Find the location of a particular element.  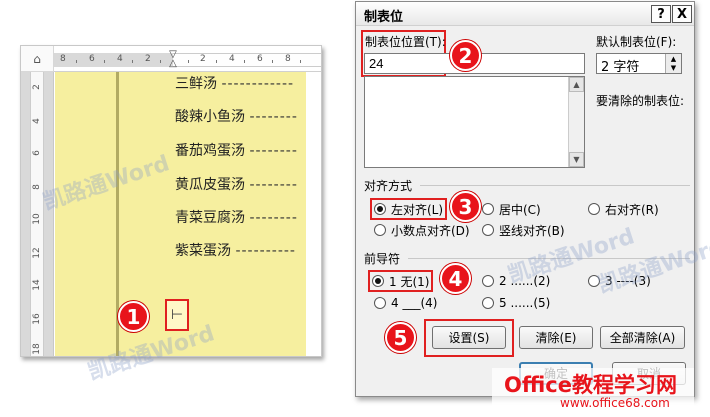

clear-tabs-label: 要清除的制表位: is located at coordinates (640, 101).